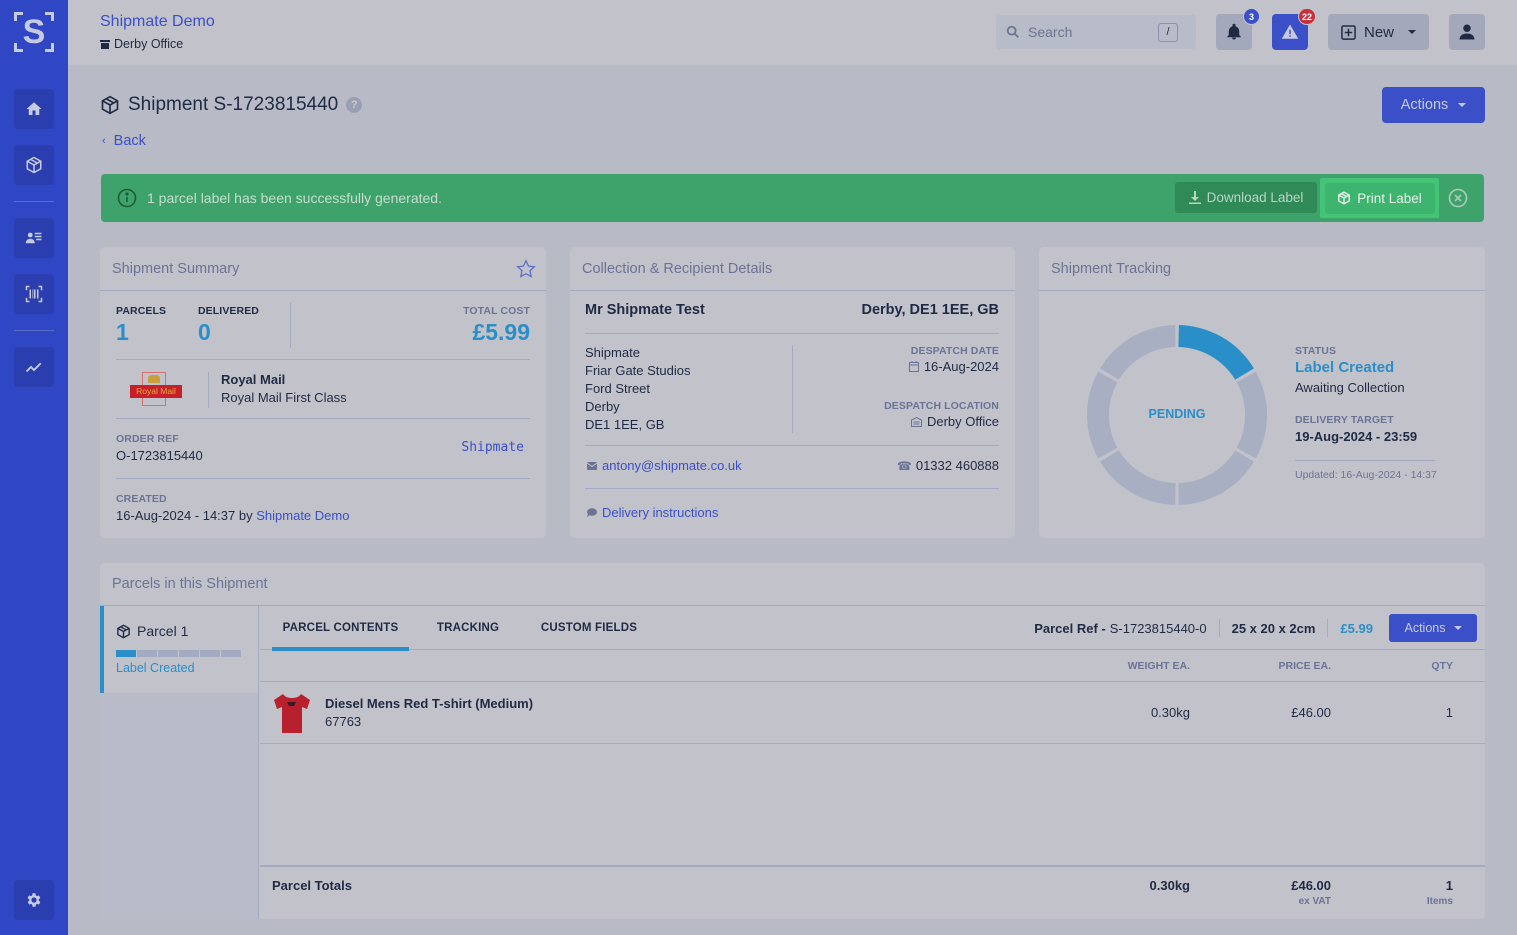  What do you see at coordinates (1458, 198) in the screenshot?
I see `close-icon` at bounding box center [1458, 198].